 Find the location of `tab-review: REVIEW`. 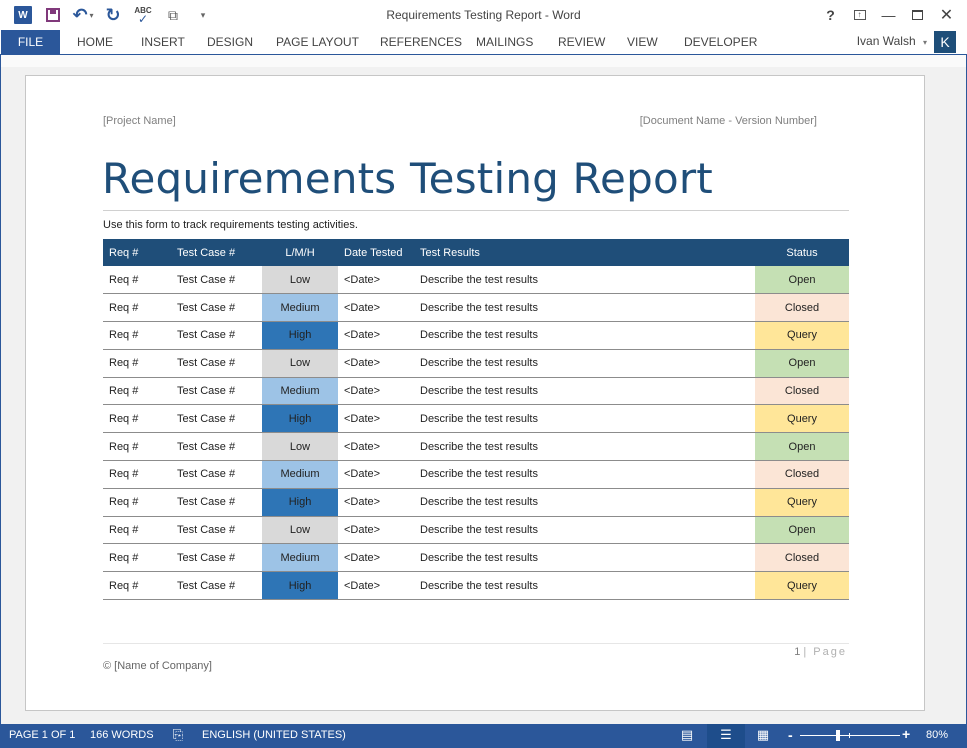

tab-review: REVIEW is located at coordinates (581, 42).